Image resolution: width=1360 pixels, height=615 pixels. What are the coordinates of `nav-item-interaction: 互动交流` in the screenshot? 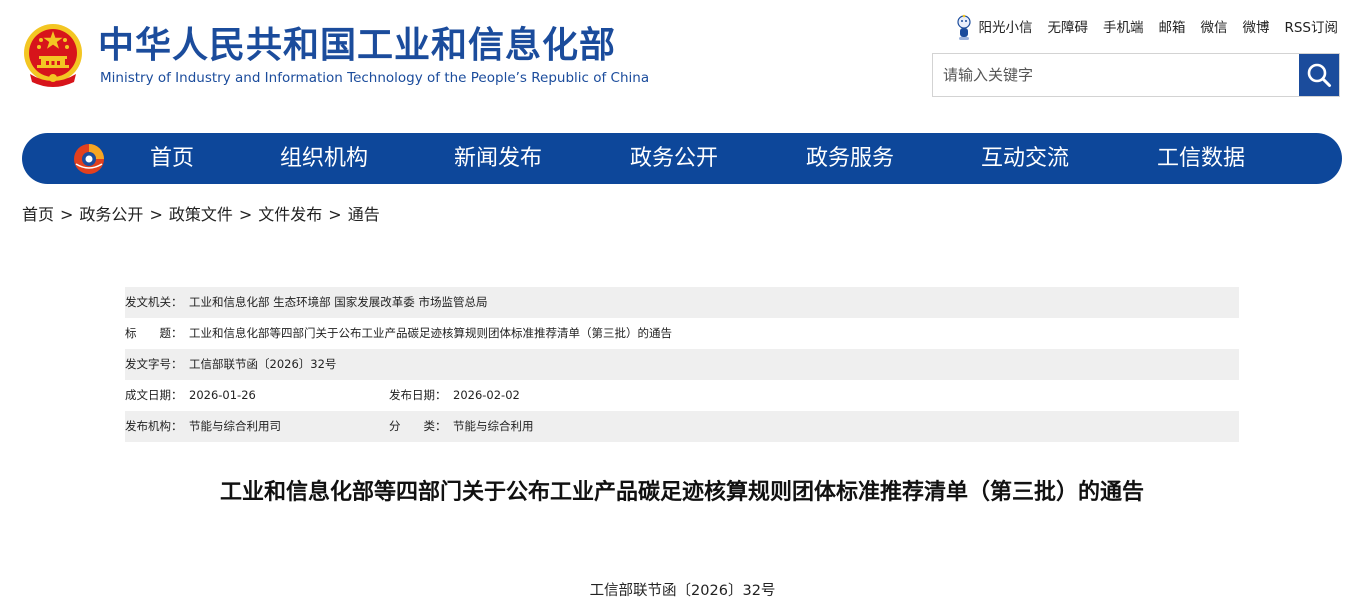 It's located at (1025, 158).